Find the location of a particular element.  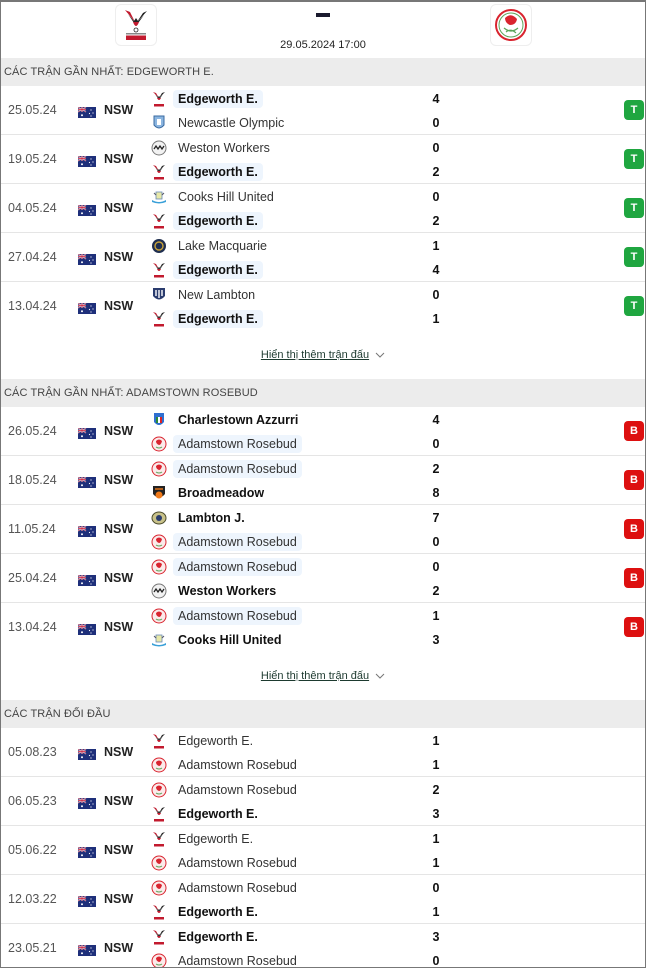

home-score: 1 is located at coordinates (436, 246).